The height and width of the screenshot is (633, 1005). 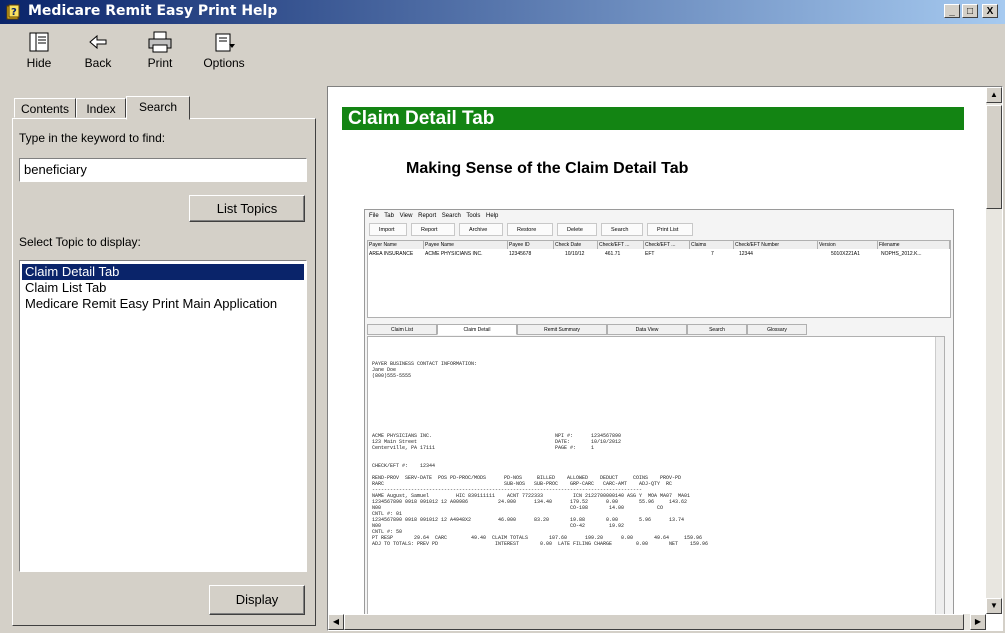 What do you see at coordinates (98, 42) in the screenshot?
I see `back-arrow-icon` at bounding box center [98, 42].